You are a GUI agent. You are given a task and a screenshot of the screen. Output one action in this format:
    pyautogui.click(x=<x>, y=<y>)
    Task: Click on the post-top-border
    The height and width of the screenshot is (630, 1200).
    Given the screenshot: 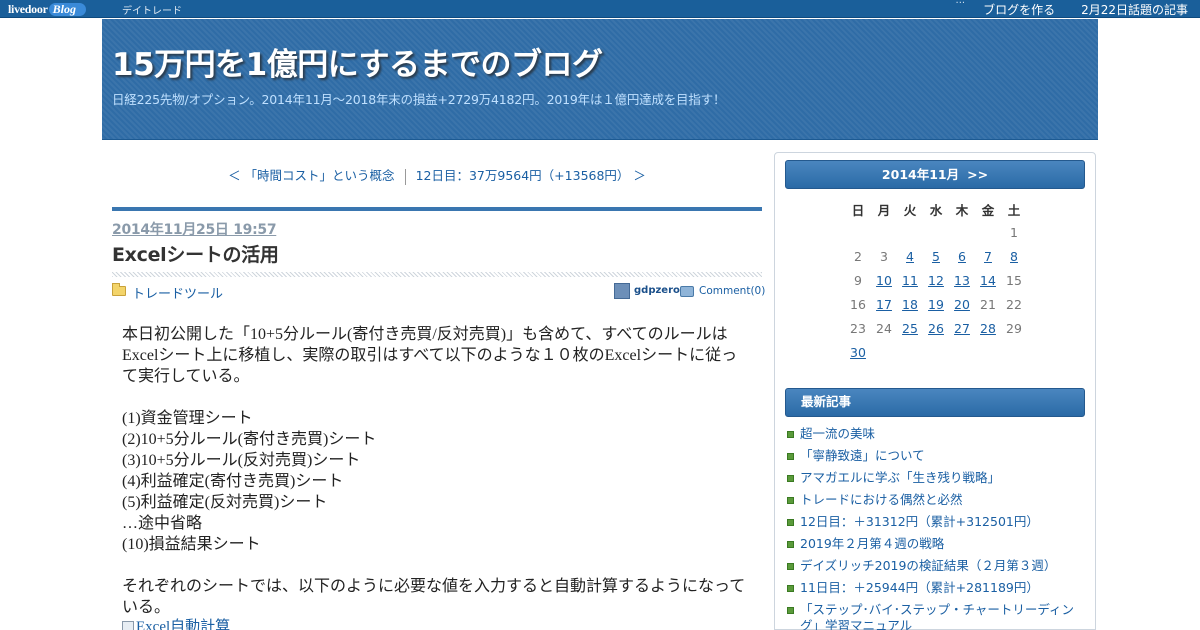 What is the action you would take?
    pyautogui.click(x=437, y=209)
    